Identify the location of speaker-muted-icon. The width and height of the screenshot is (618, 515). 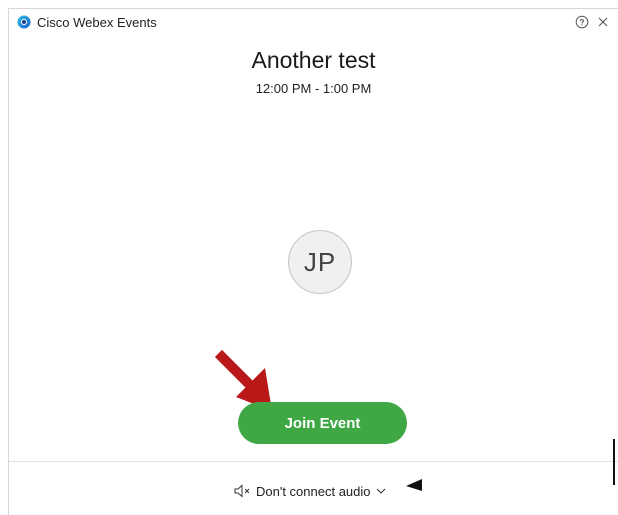
(242, 491).